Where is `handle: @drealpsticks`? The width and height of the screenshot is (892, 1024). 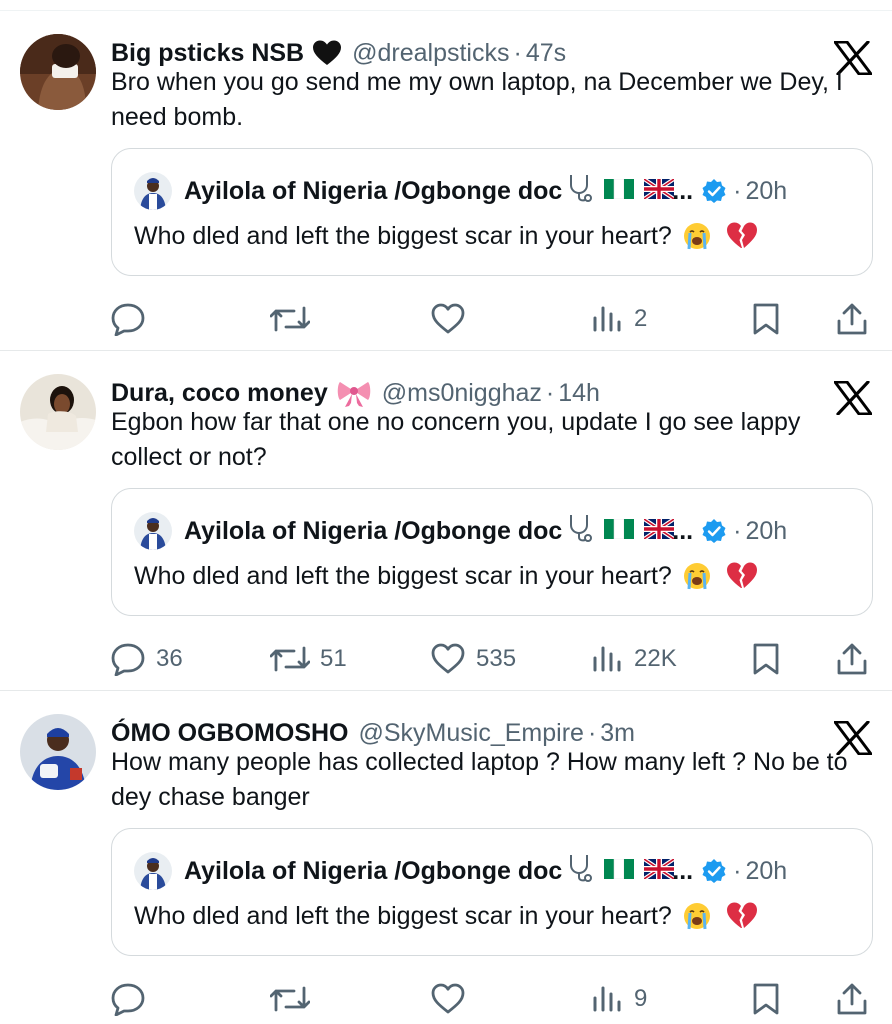 handle: @drealpsticks is located at coordinates (430, 53).